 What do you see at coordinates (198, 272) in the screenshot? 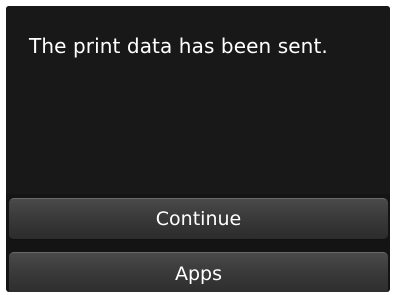
I see `apps-button: Apps` at bounding box center [198, 272].